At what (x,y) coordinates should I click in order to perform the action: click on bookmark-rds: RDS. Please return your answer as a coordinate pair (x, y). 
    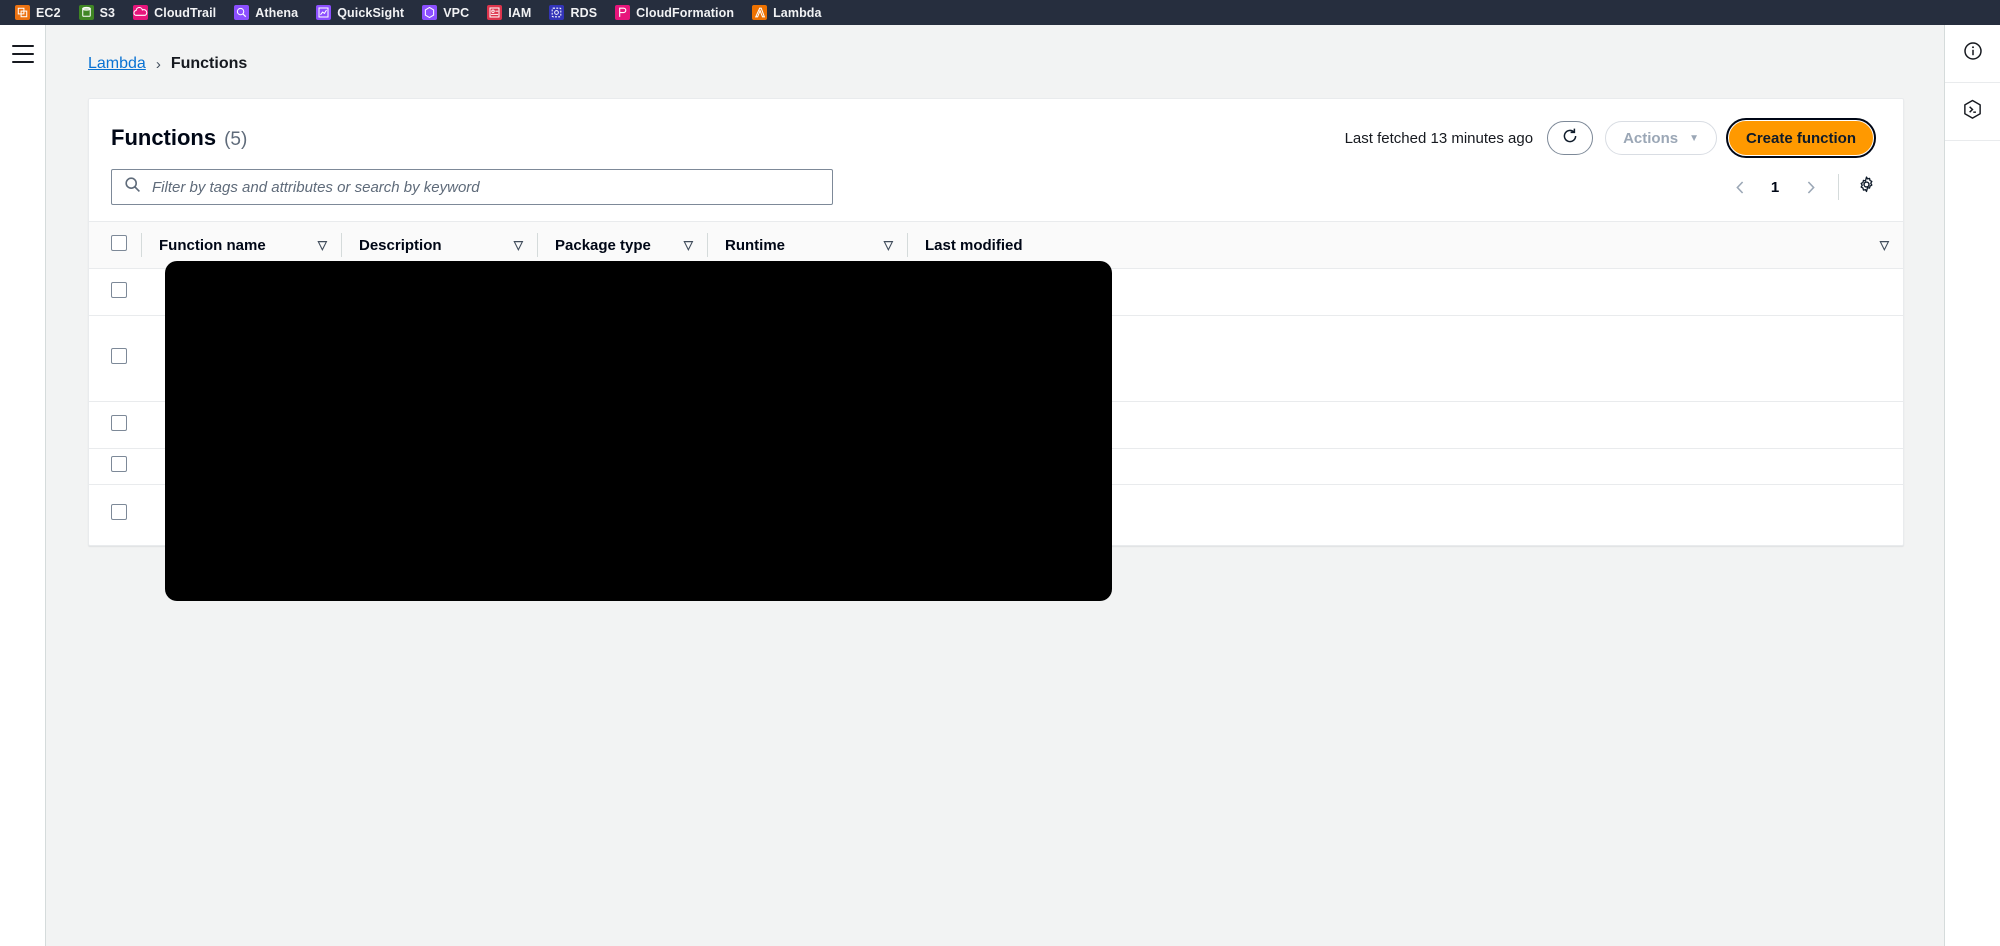
    Looking at the image, I should click on (573, 12).